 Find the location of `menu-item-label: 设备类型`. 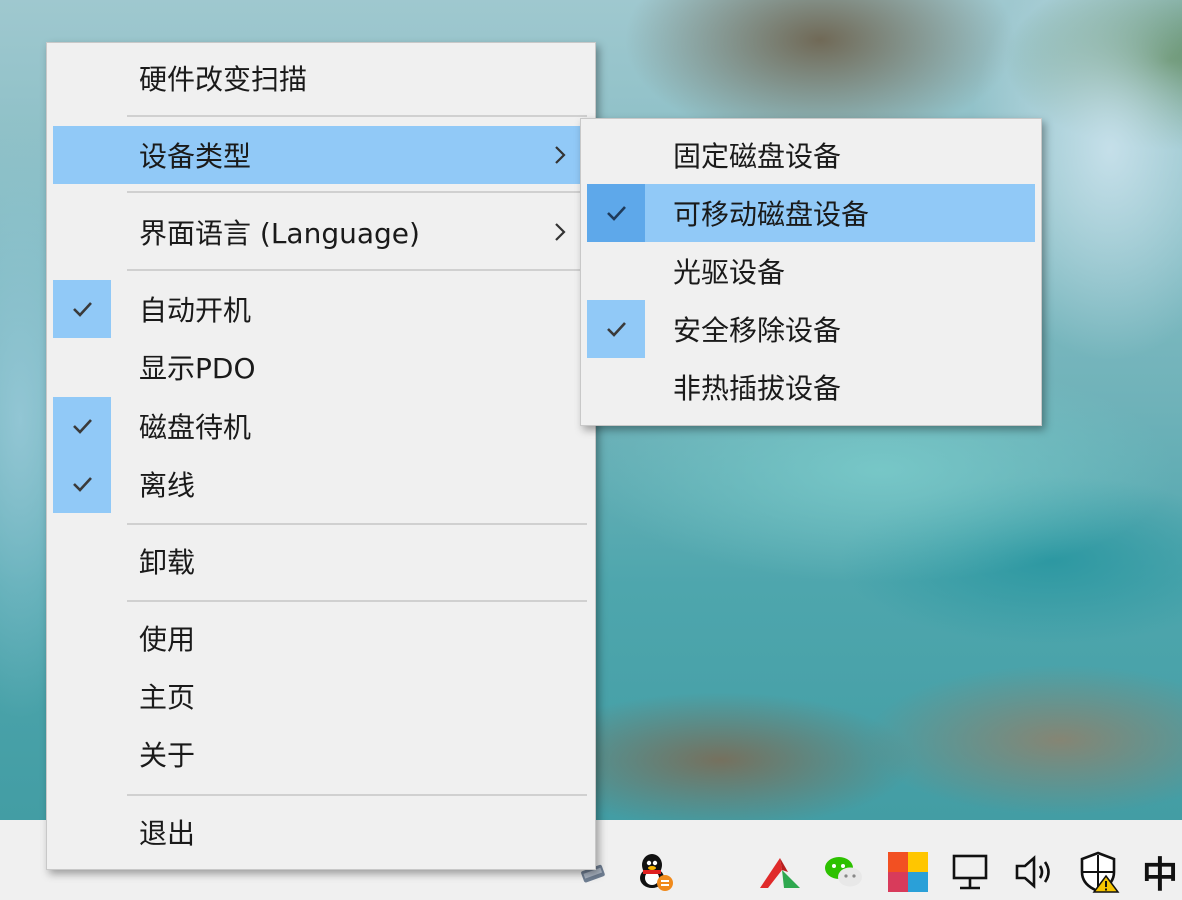

menu-item-label: 设备类型 is located at coordinates (195, 156).